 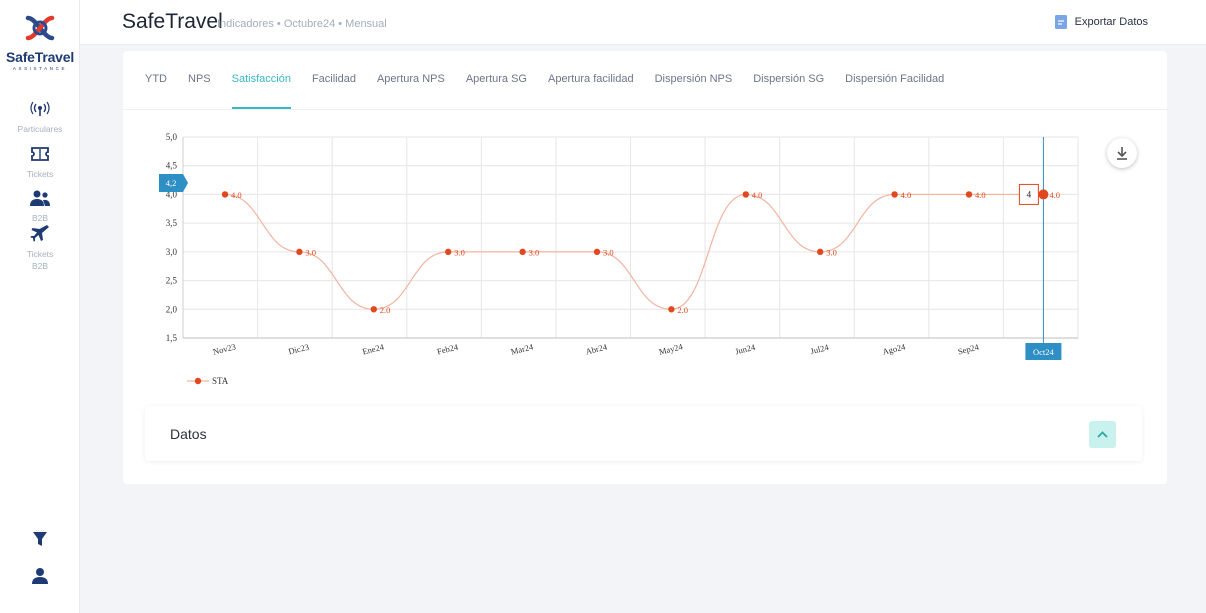 I want to click on ticket-icon, so click(x=40, y=154).